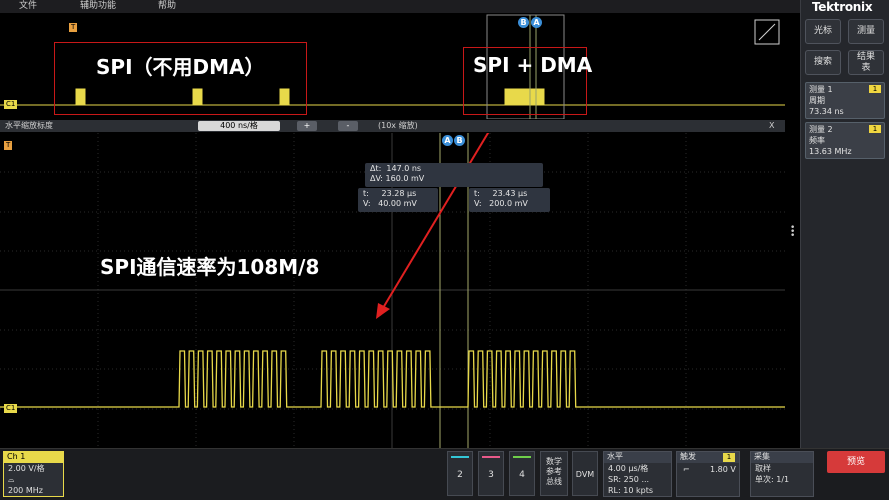  I want to click on search-button-label: 搜索, so click(822, 62).